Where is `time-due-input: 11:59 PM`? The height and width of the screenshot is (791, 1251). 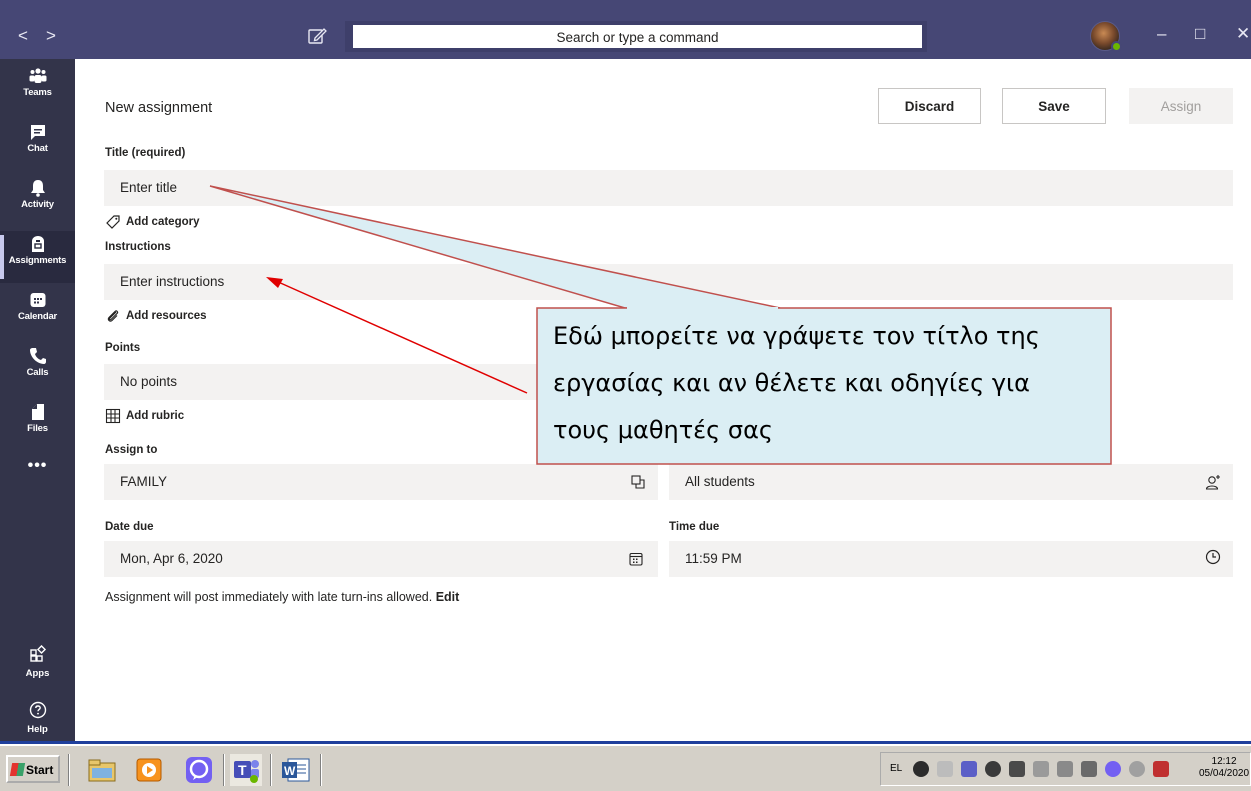 time-due-input: 11:59 PM is located at coordinates (951, 559).